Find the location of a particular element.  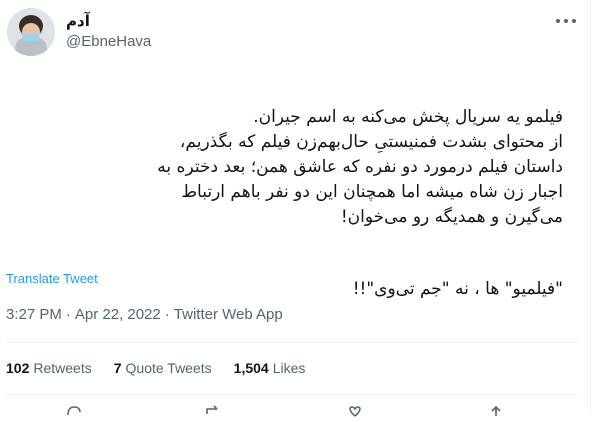

share-icon is located at coordinates (496, 410).